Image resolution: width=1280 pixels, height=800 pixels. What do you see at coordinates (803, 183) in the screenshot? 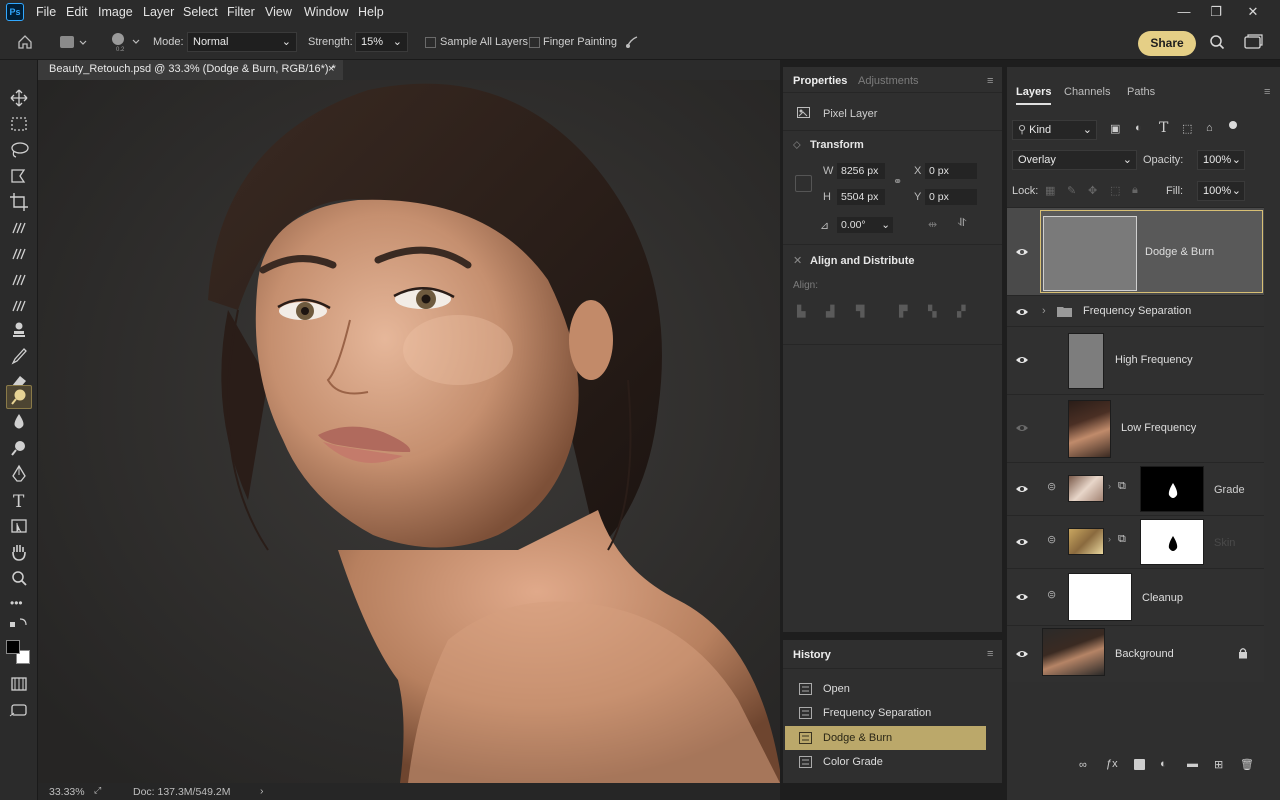
I see `reference-point-icon` at bounding box center [803, 183].